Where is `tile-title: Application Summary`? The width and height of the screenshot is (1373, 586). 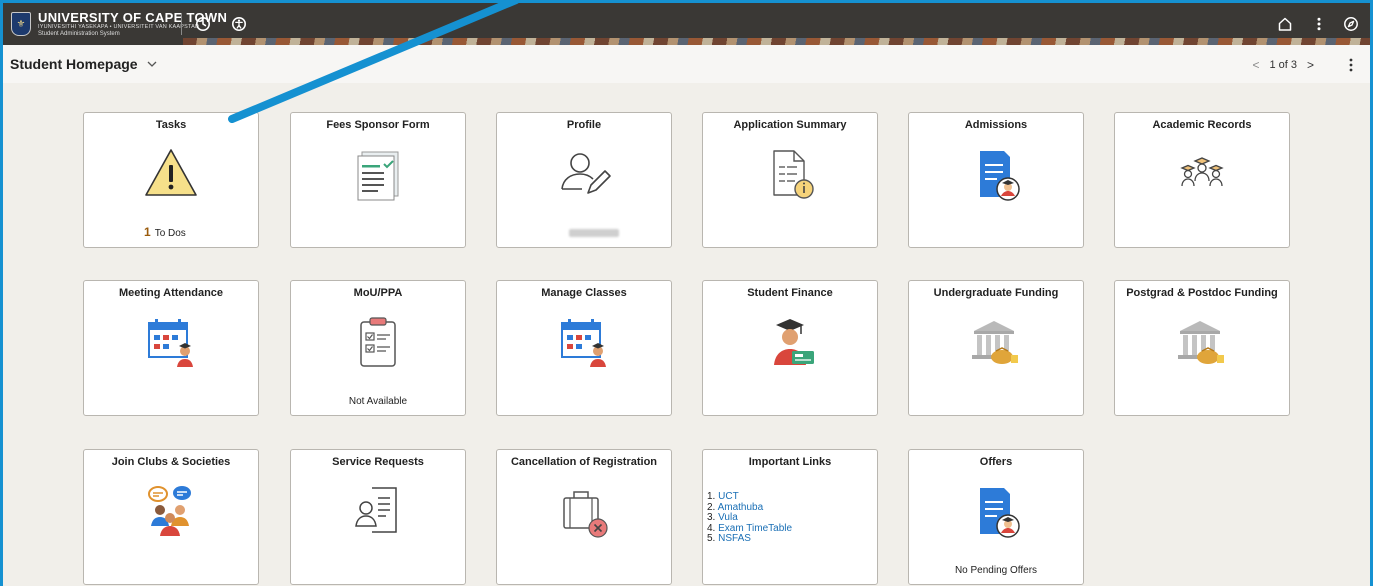 tile-title: Application Summary is located at coordinates (790, 125).